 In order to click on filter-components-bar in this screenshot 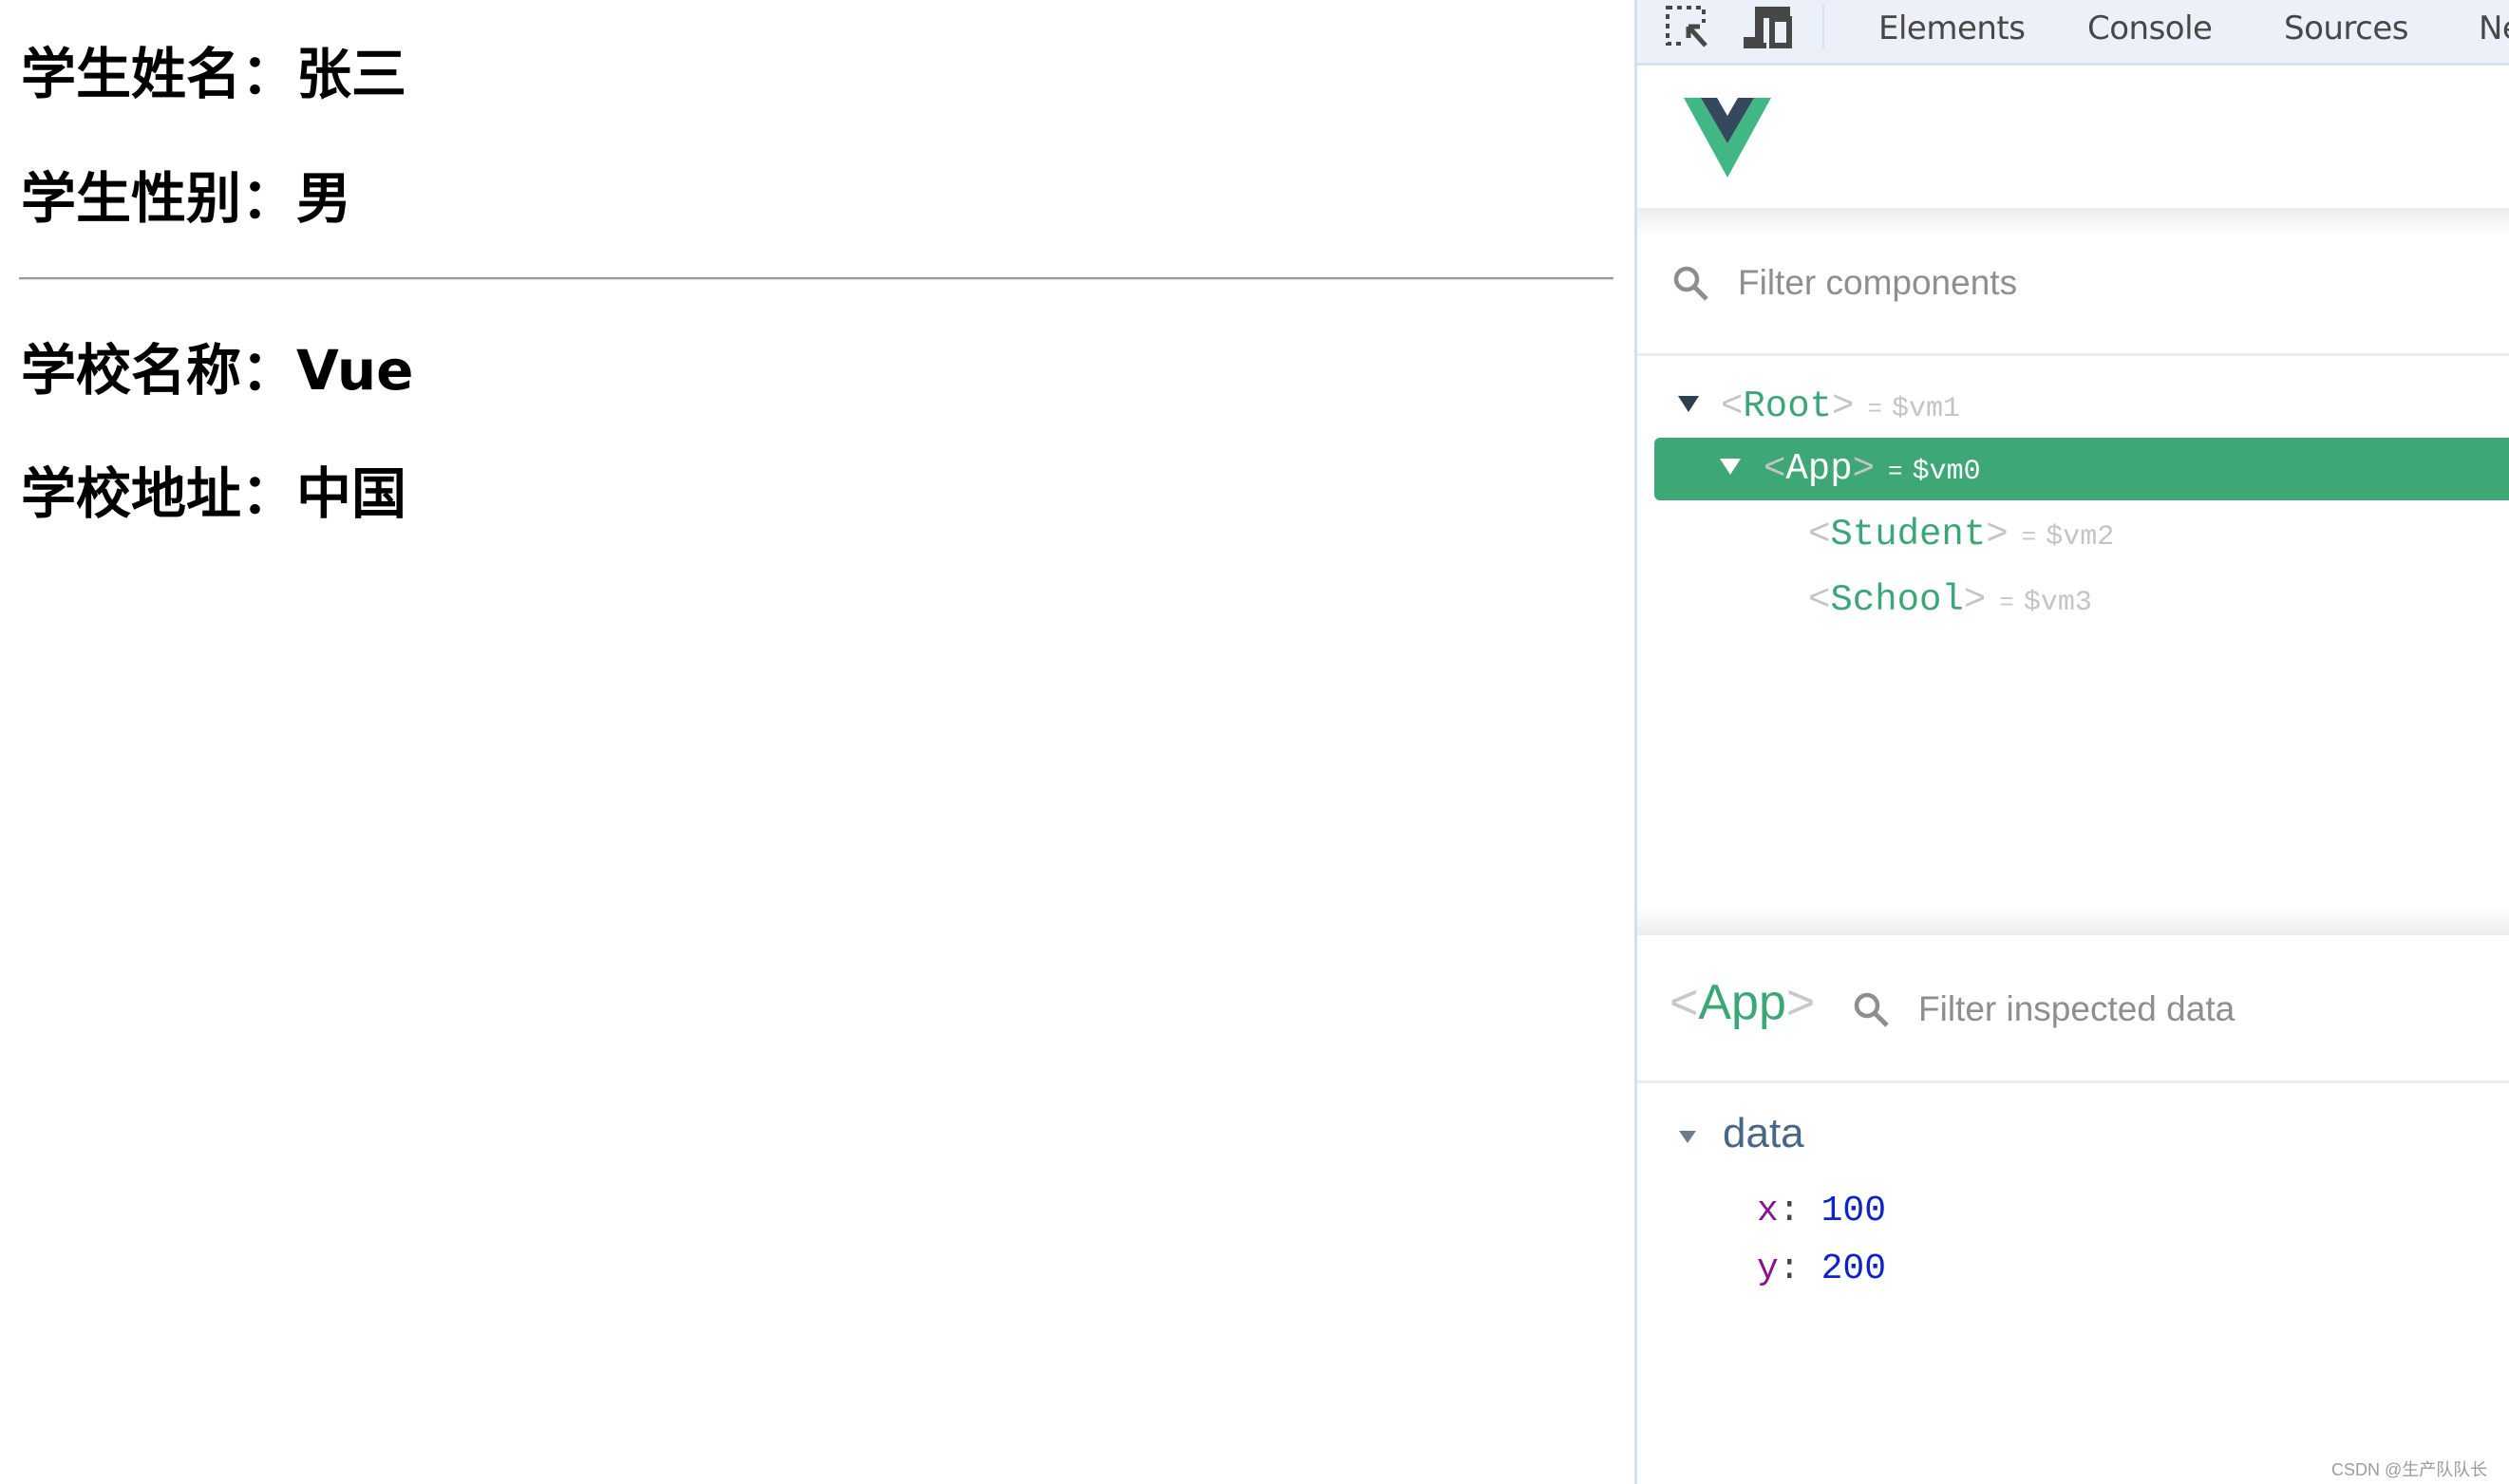, I will do `click(2073, 295)`.